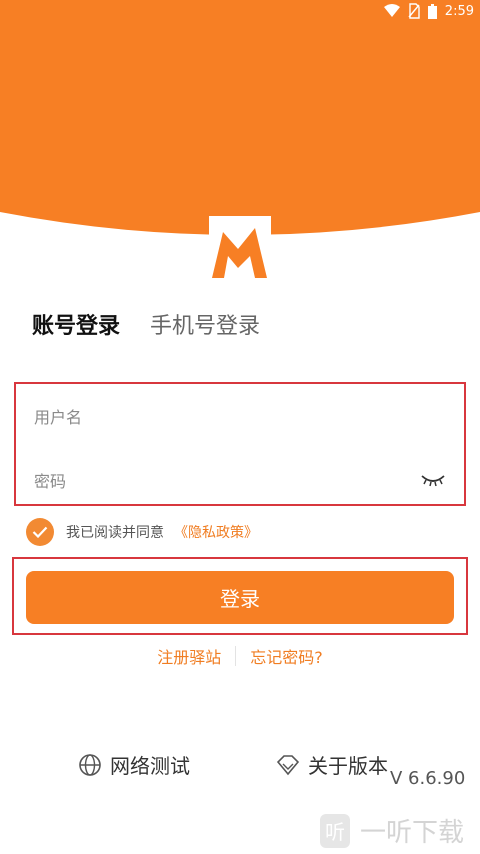 The image size is (480, 854). I want to click on no-sim-icon, so click(414, 11).